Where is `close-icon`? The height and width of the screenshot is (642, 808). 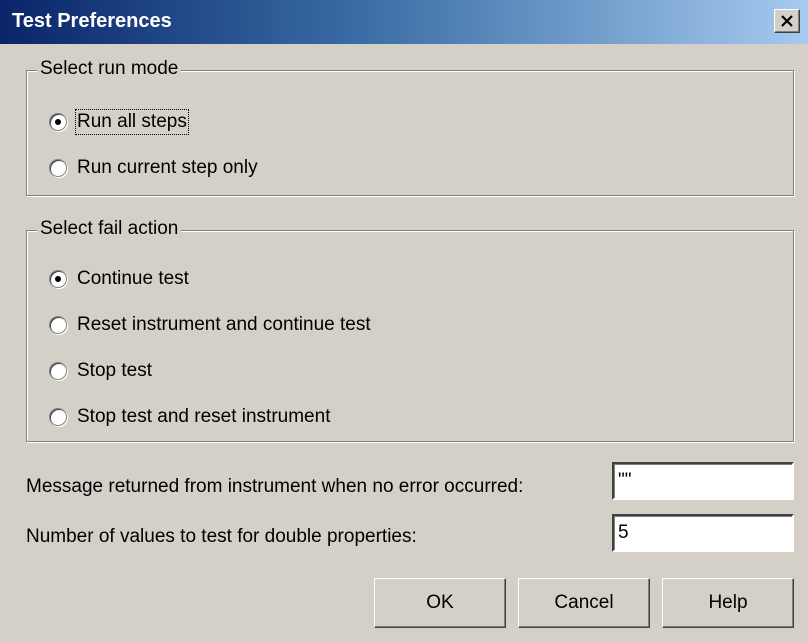 close-icon is located at coordinates (787, 21).